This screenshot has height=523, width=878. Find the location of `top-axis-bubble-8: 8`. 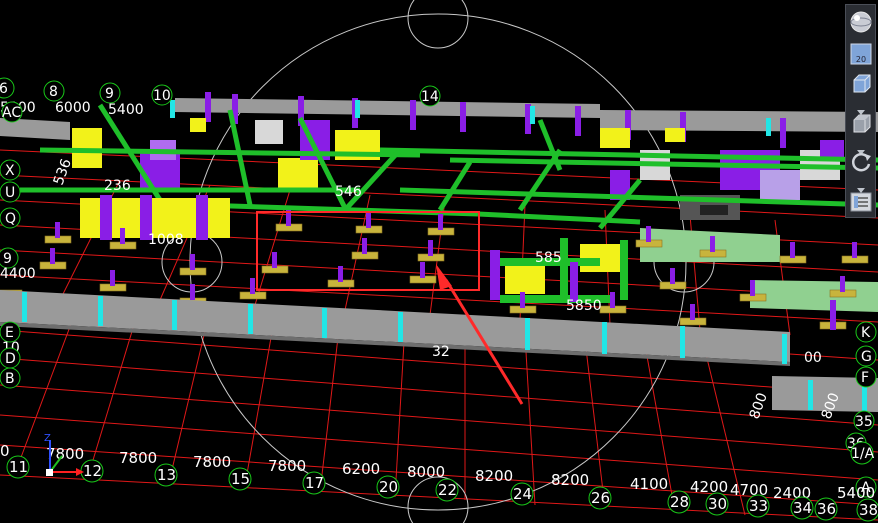

top-axis-bubble-8: 8 is located at coordinates (53, 92).